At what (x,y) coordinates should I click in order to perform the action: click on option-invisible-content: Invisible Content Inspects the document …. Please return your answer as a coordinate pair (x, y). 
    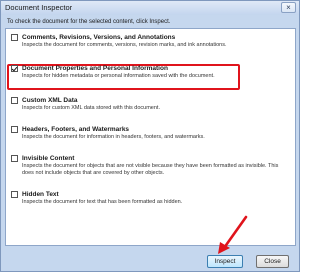
    Looking at the image, I should click on (150, 171).